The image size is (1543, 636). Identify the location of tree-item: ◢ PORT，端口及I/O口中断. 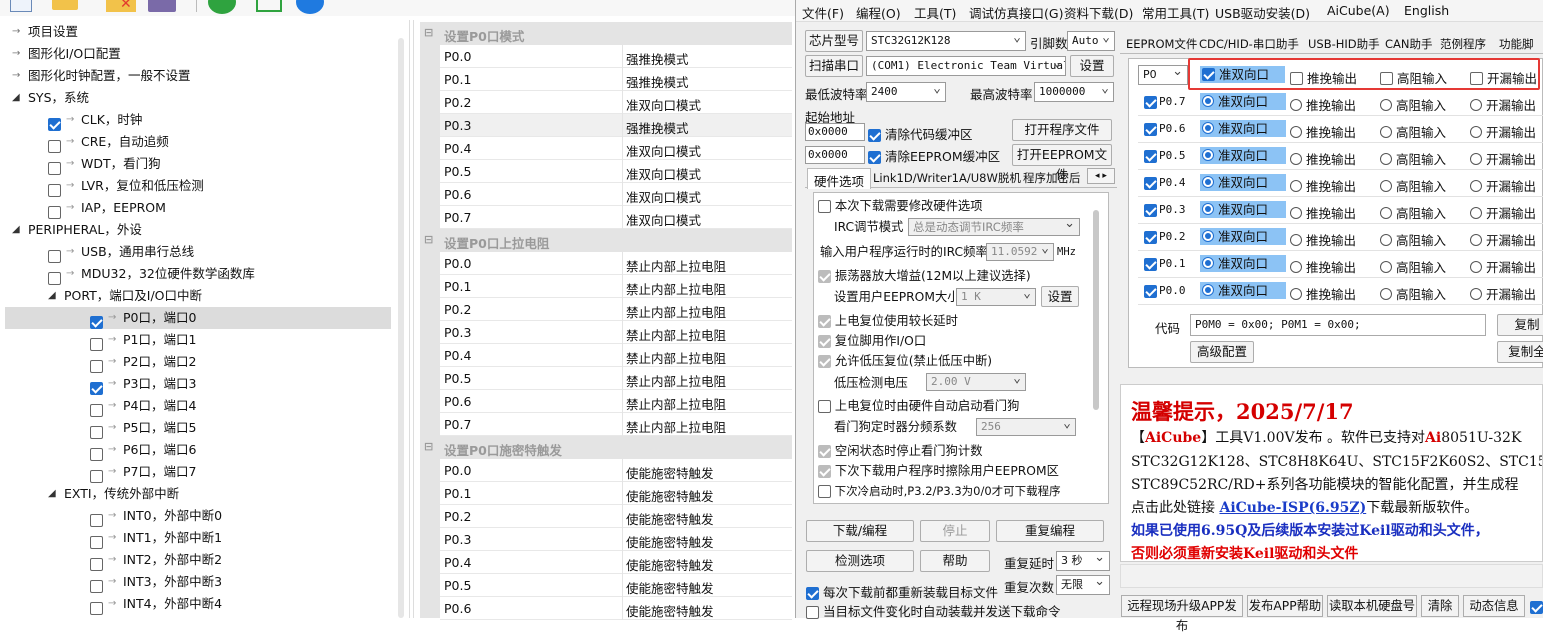
(195, 296).